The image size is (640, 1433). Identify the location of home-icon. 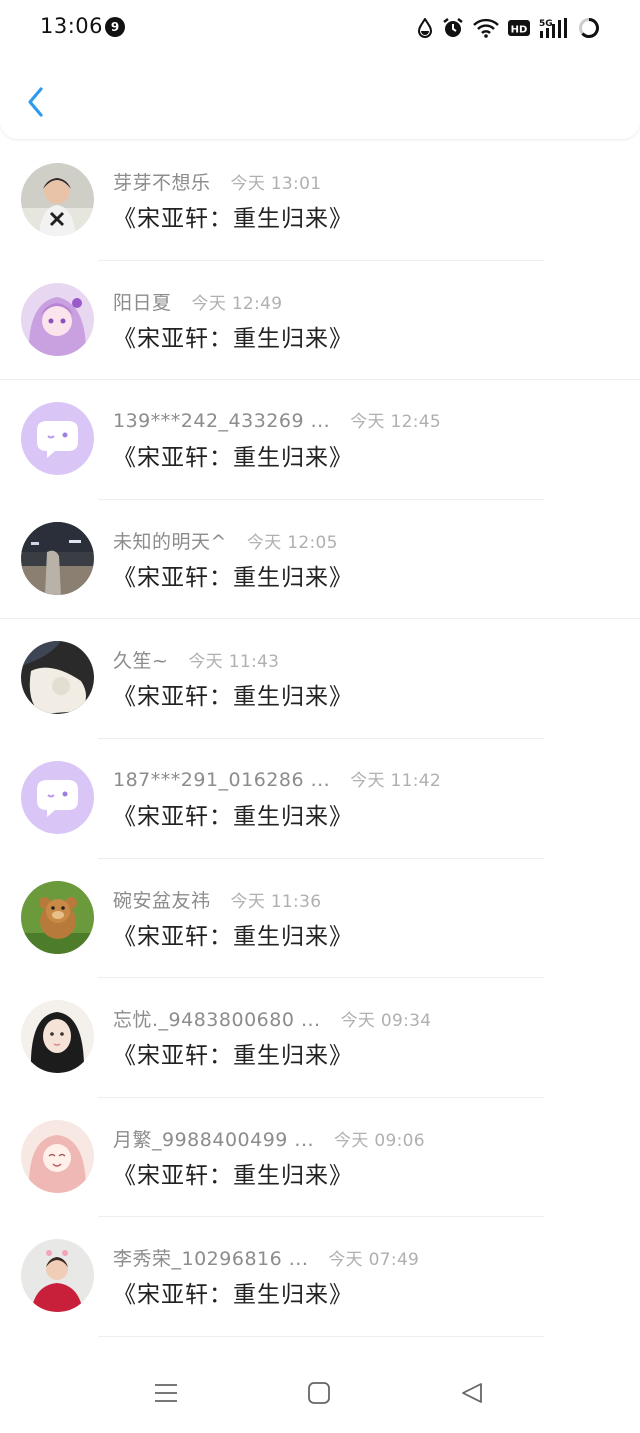
(319, 1395).